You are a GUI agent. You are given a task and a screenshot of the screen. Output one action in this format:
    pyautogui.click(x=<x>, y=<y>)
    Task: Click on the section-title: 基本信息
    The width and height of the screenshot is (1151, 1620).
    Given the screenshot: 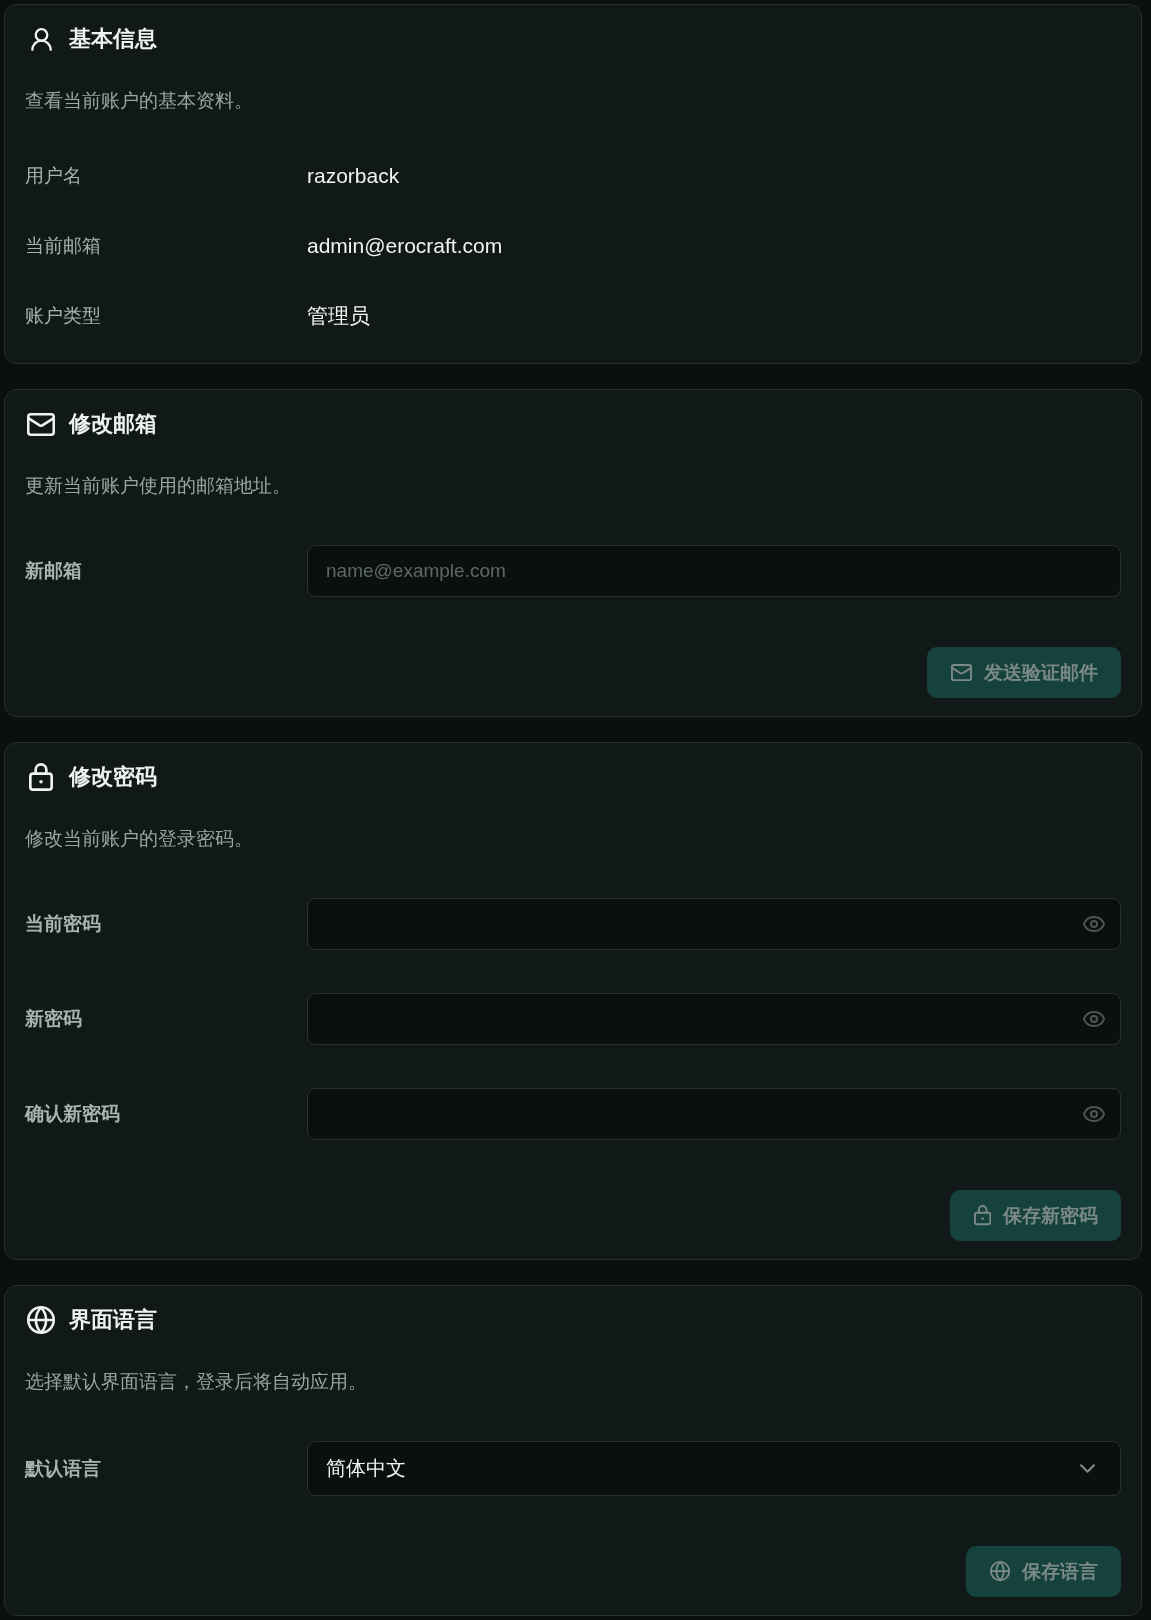 What is the action you would take?
    pyautogui.click(x=113, y=39)
    